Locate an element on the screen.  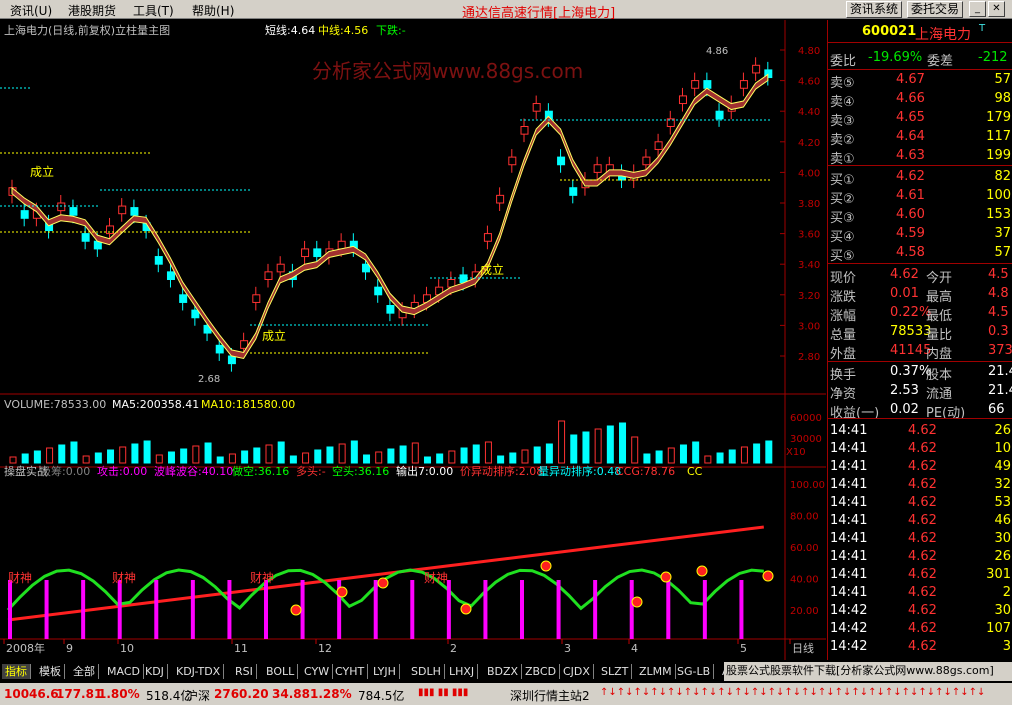
buys-row: 买② 4.61 100 is located at coordinates (920, 197).